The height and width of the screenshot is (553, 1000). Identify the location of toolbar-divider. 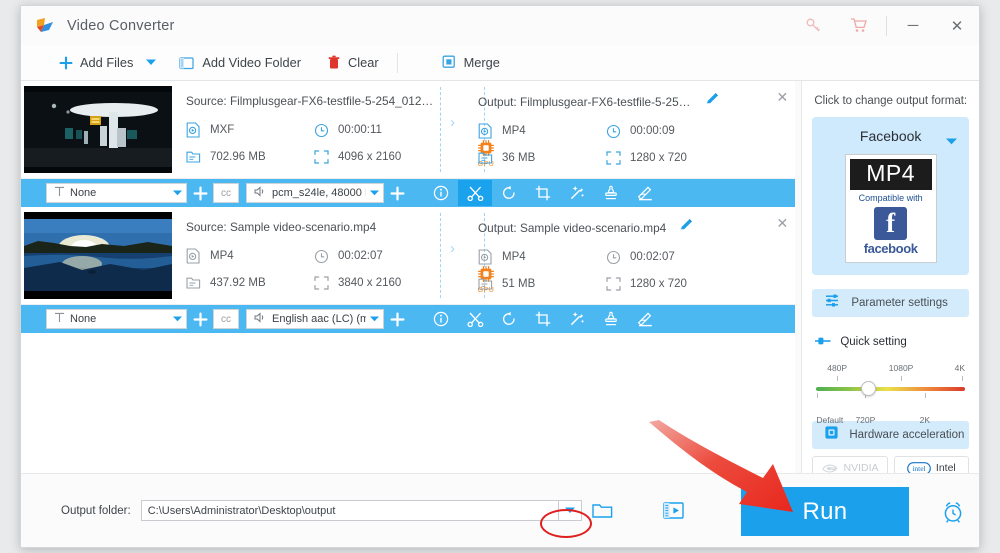
(397, 62).